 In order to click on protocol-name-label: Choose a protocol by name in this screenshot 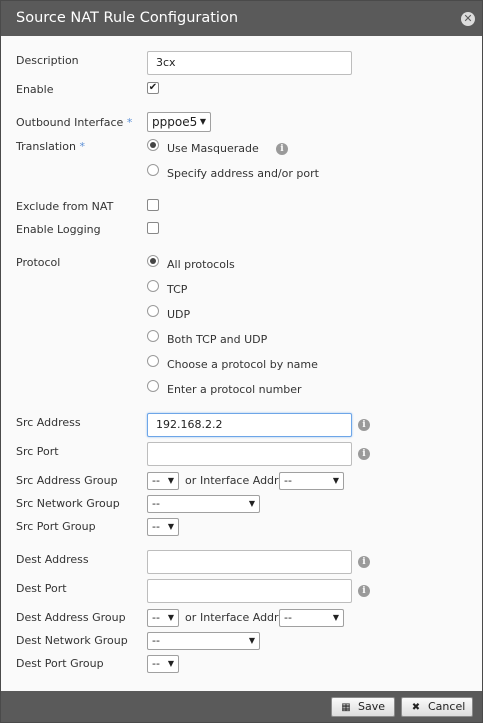, I will do `click(242, 364)`.